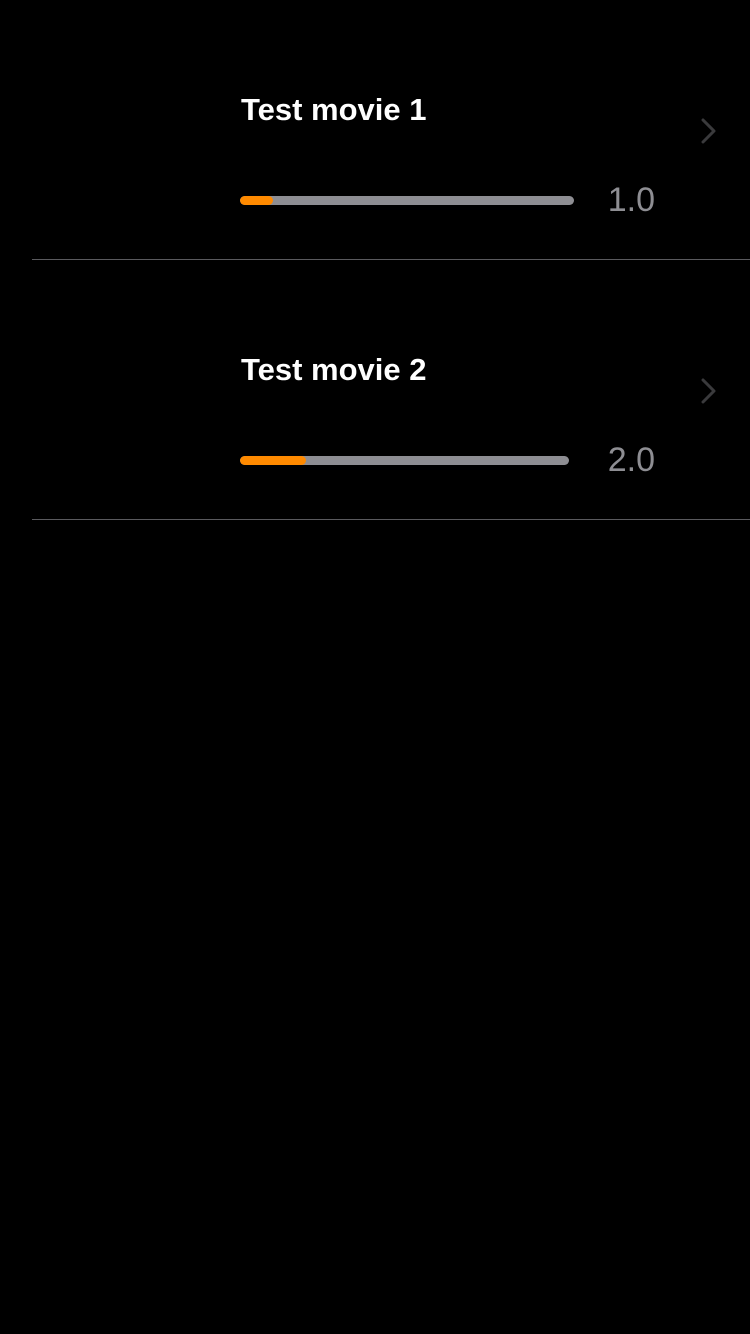 Image resolution: width=750 pixels, height=1334 pixels. What do you see at coordinates (631, 200) in the screenshot?
I see `movie-rating: 1.0` at bounding box center [631, 200].